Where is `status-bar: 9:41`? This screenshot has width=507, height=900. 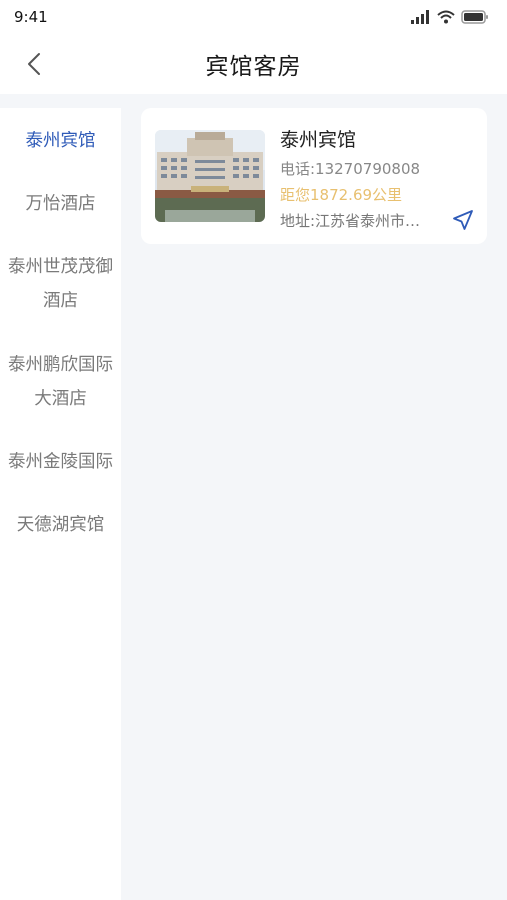
status-bar: 9:41 is located at coordinates (253, 17).